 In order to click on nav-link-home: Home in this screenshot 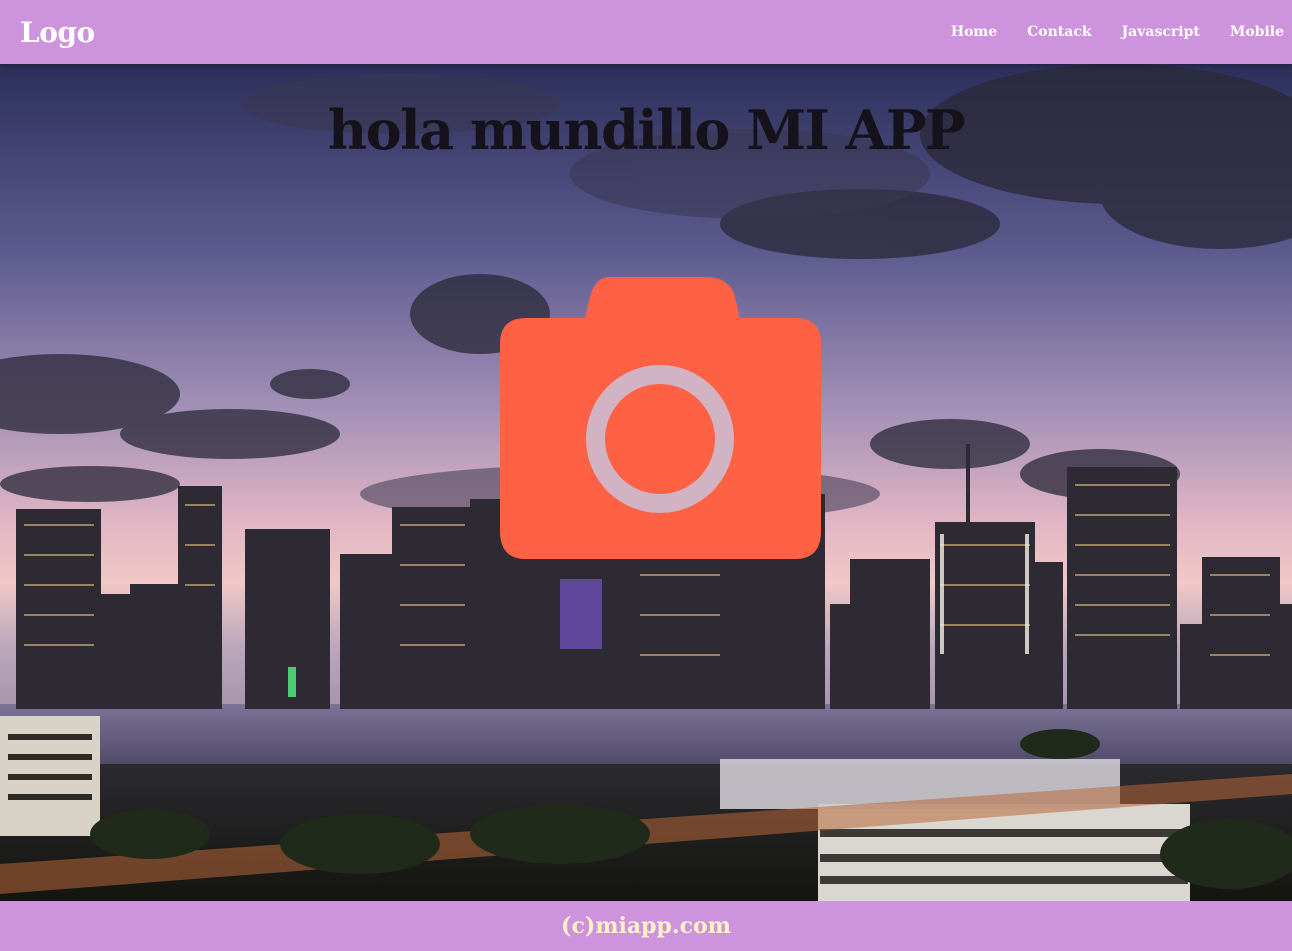, I will do `click(974, 32)`.